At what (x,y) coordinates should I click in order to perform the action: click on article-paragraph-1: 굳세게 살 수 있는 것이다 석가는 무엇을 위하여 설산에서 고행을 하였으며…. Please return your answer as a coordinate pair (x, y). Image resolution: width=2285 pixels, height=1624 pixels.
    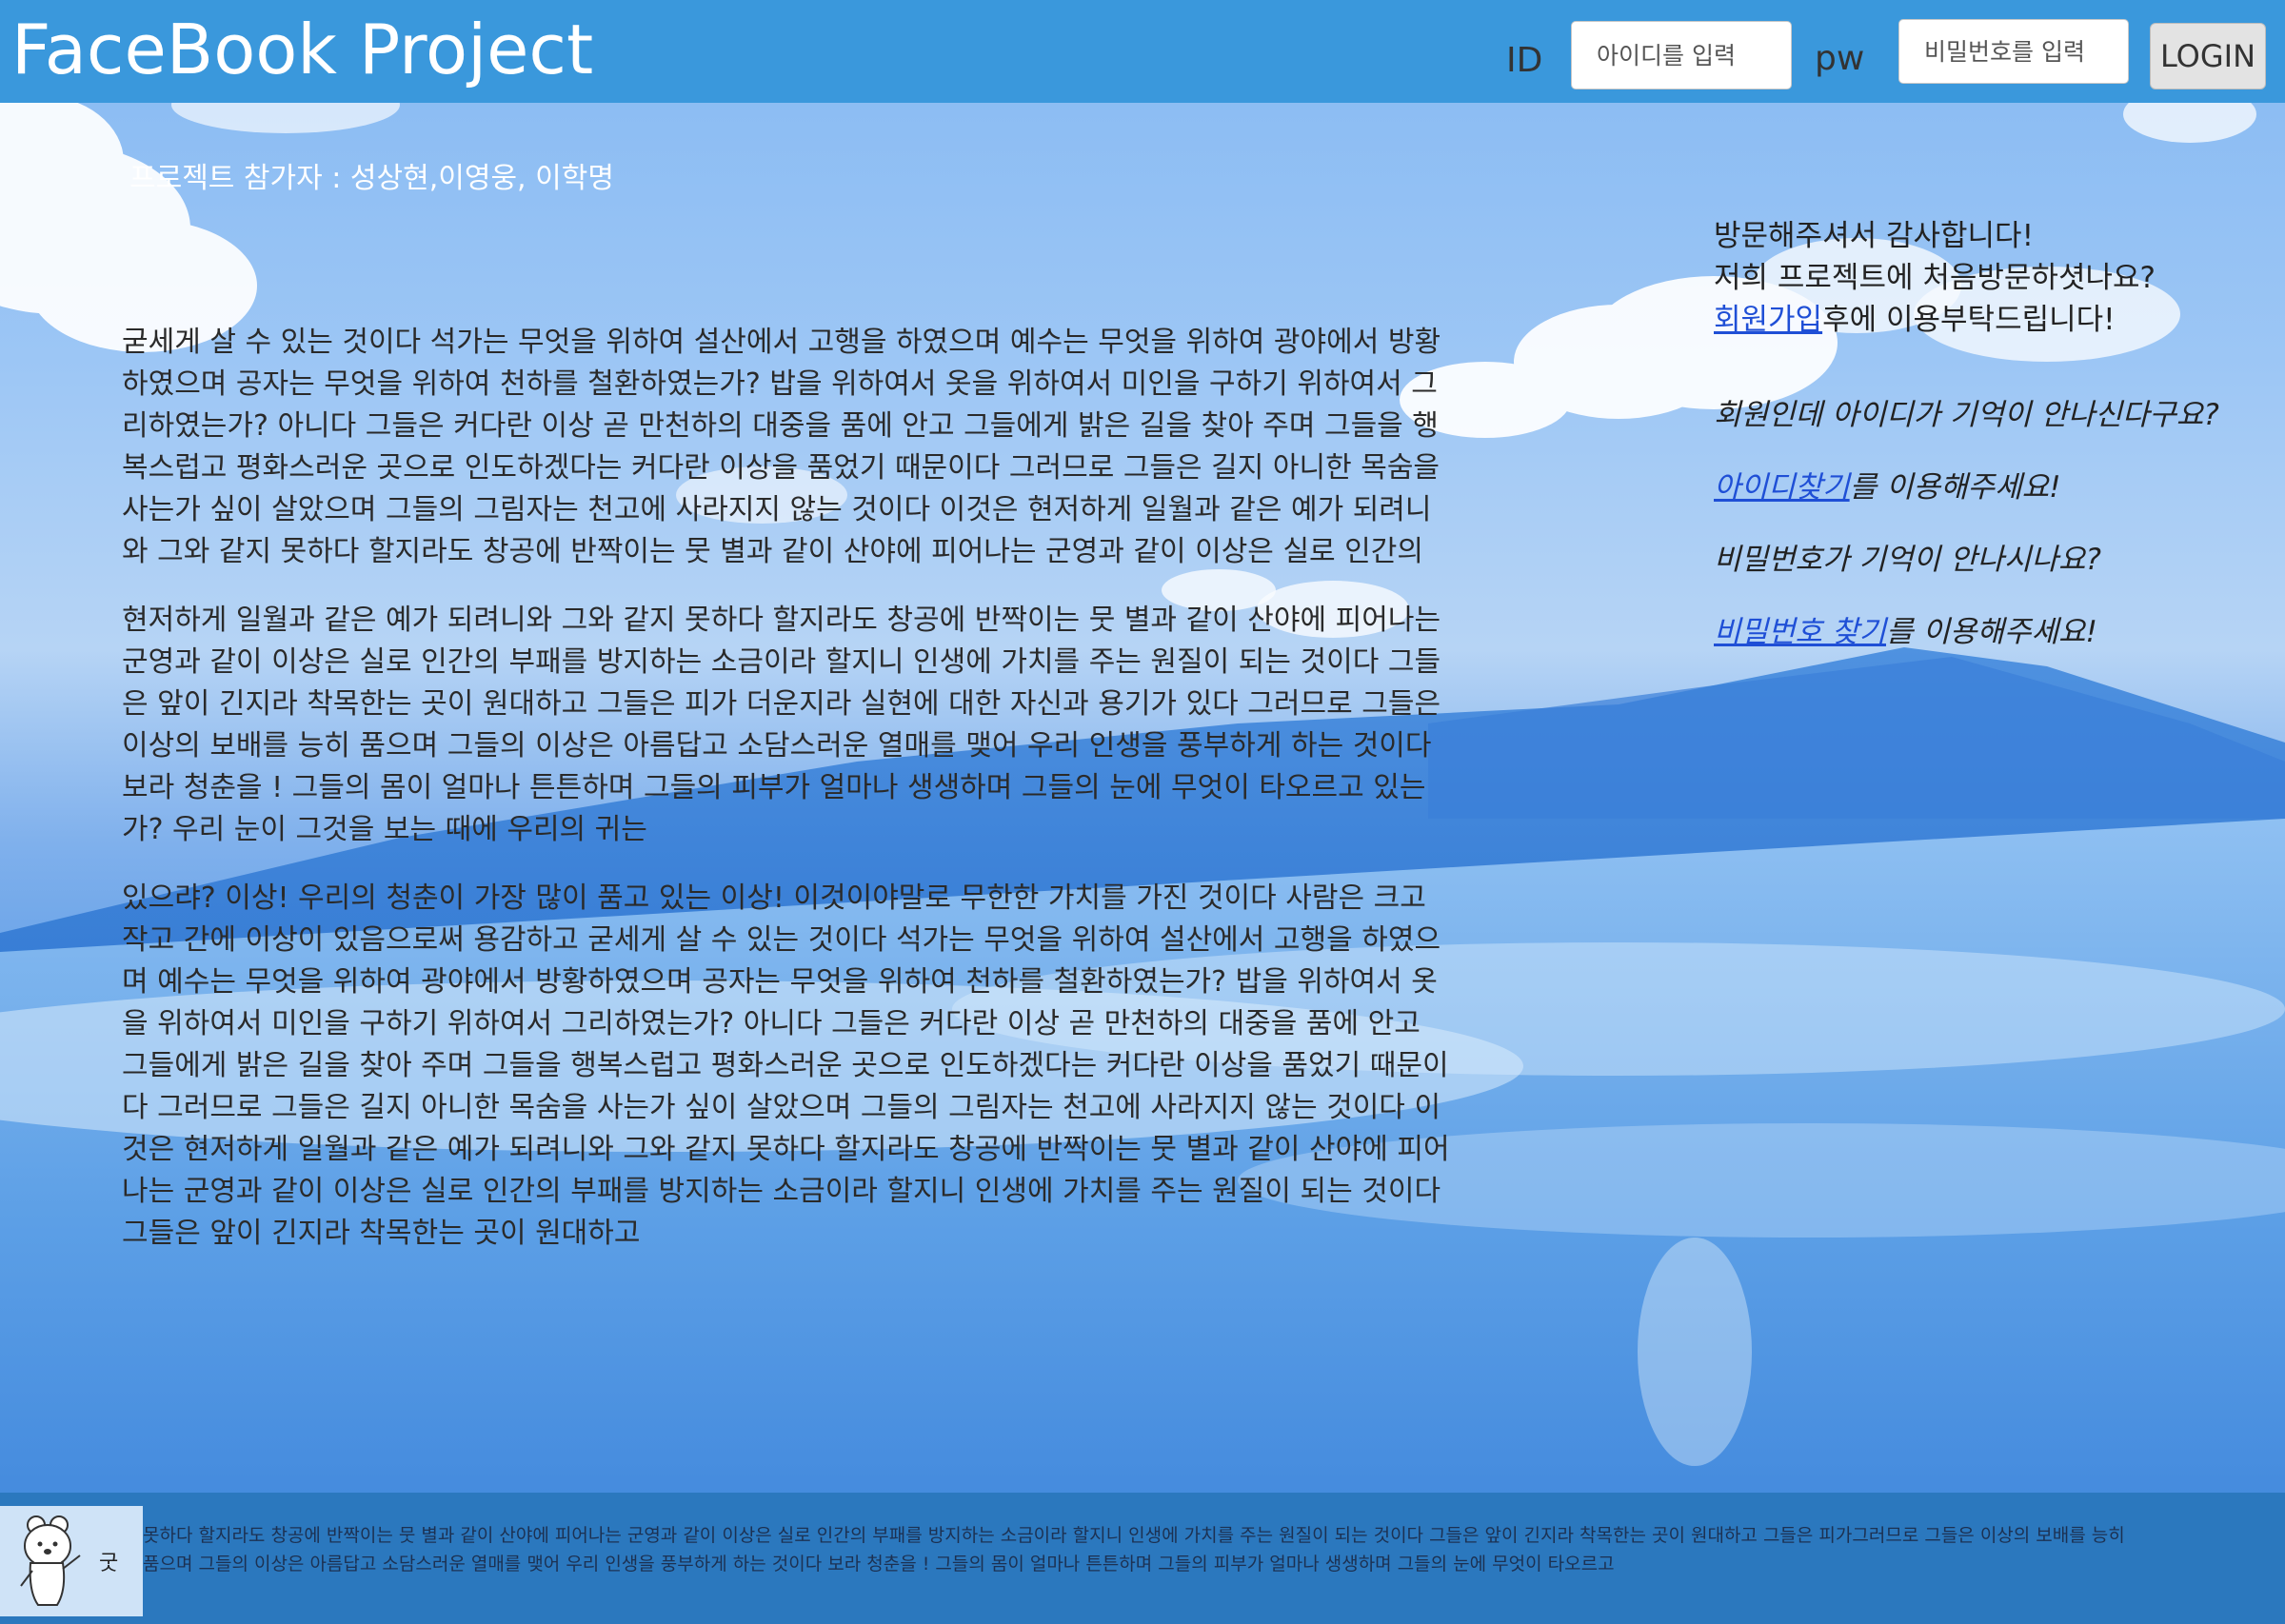
    Looking at the image, I should click on (781, 447).